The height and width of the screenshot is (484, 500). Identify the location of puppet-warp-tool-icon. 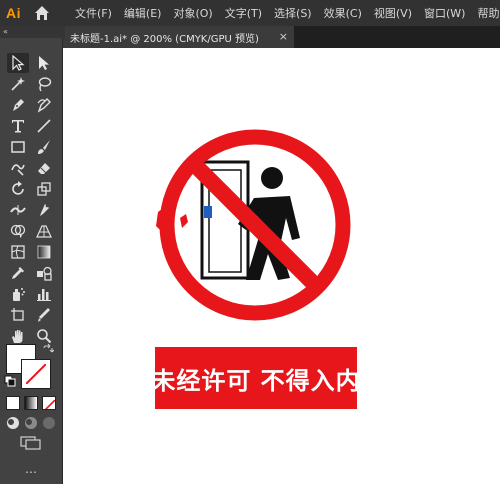
(44, 210).